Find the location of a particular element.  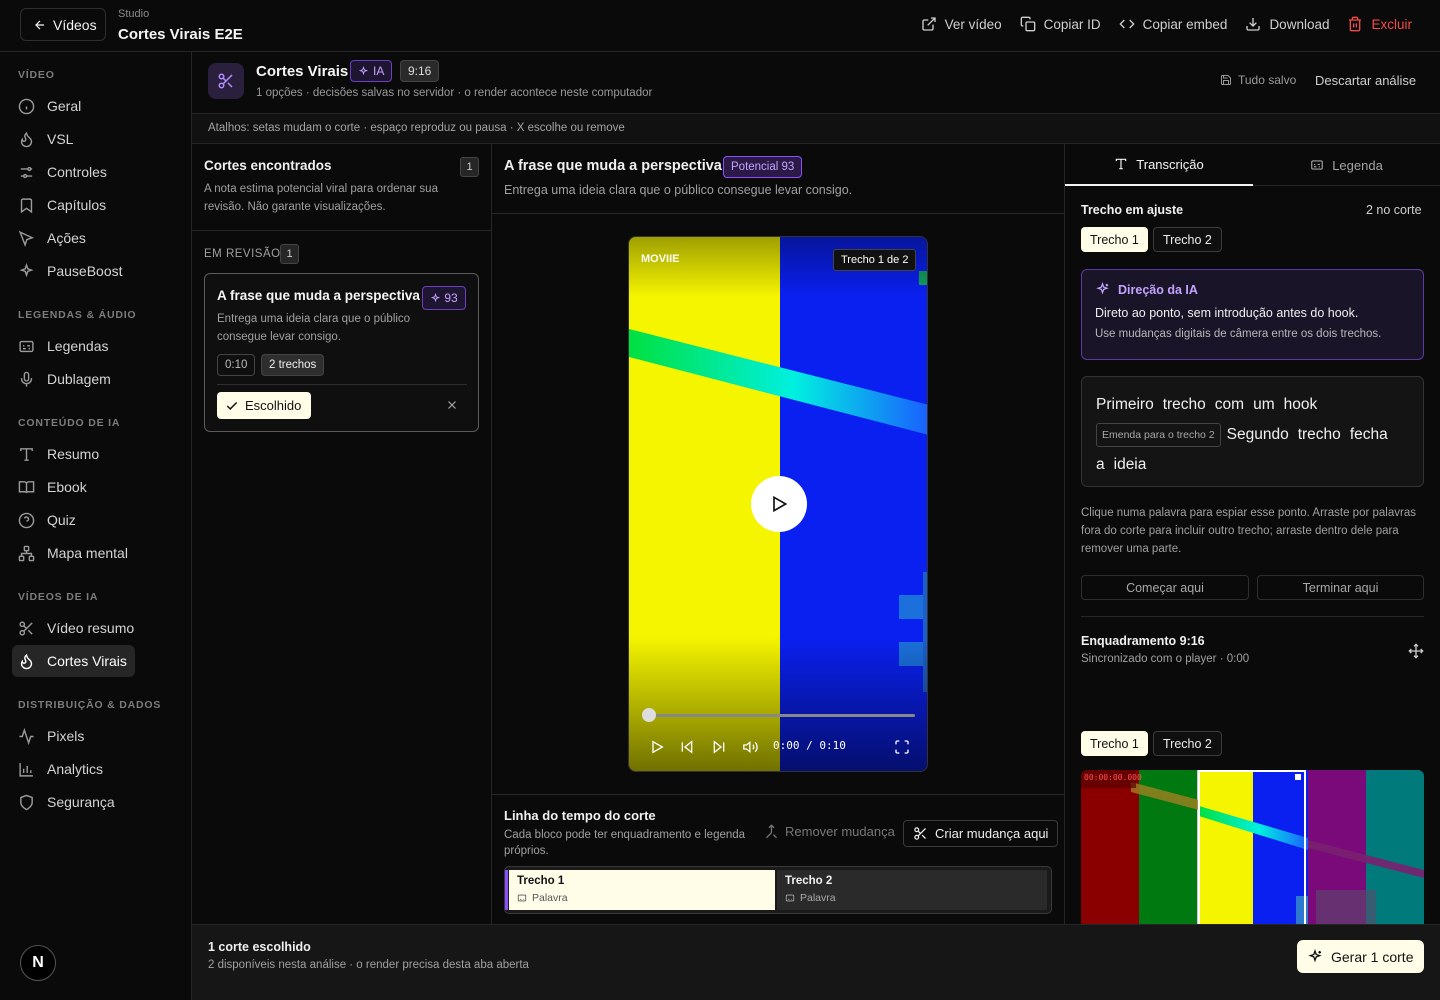

app-logo: N is located at coordinates (38, 963).